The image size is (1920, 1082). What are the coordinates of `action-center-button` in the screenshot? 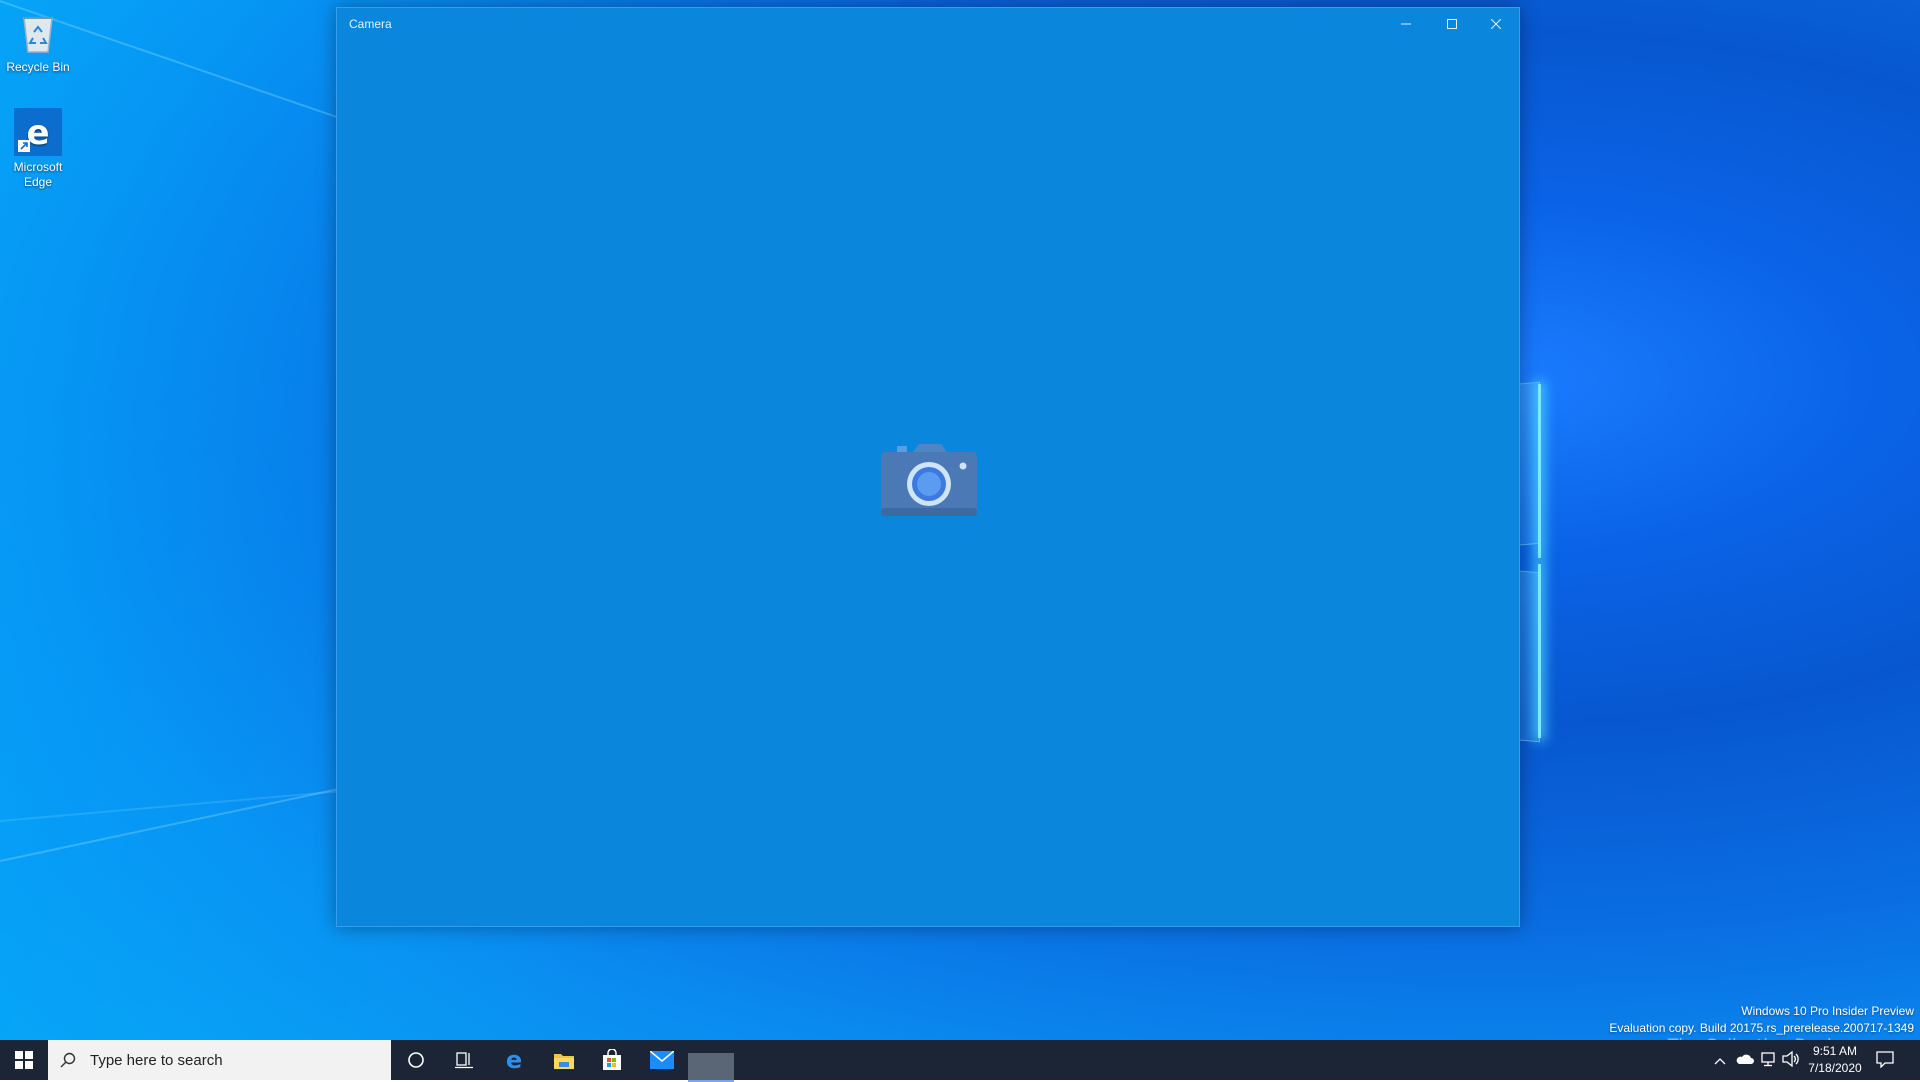 It's located at (1885, 1060).